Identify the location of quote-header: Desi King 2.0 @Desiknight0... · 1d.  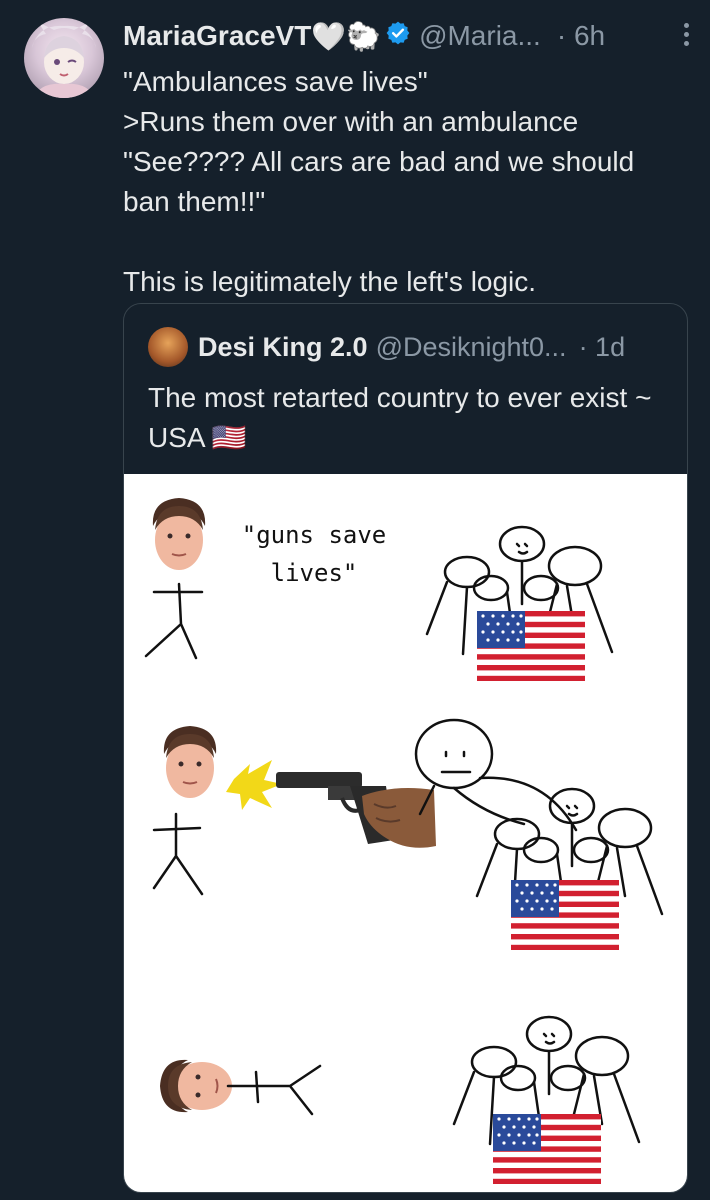
(386, 347).